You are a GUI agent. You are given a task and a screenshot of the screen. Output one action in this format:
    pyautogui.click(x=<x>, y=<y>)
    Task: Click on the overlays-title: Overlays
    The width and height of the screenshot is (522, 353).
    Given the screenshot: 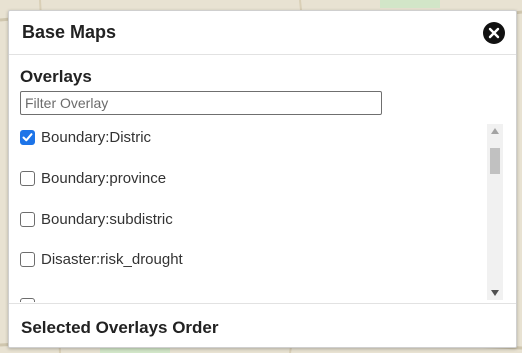 What is the action you would take?
    pyautogui.click(x=56, y=76)
    